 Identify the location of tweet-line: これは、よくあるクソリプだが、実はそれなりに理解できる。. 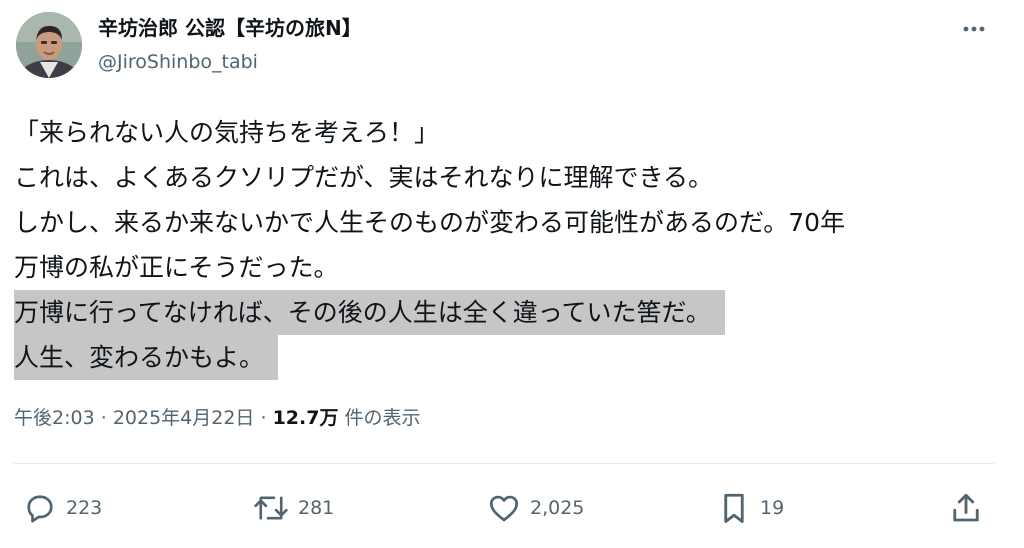
(364, 177).